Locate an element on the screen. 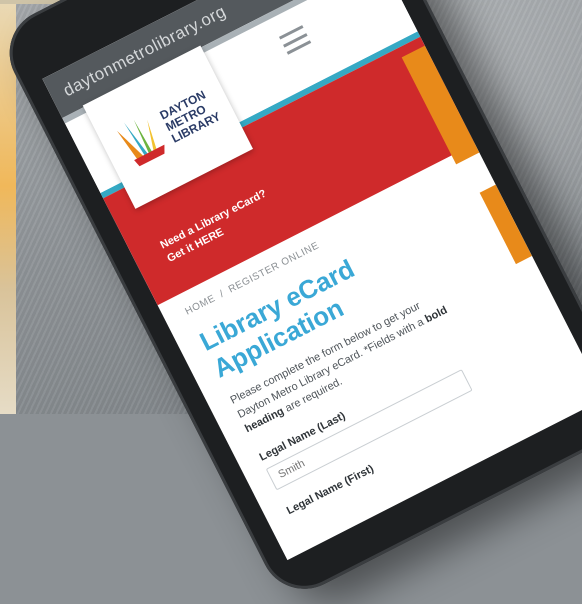 This screenshot has height=604, width=582. logo-text: DAYTON METRO LIBRARY is located at coordinates (189, 115).